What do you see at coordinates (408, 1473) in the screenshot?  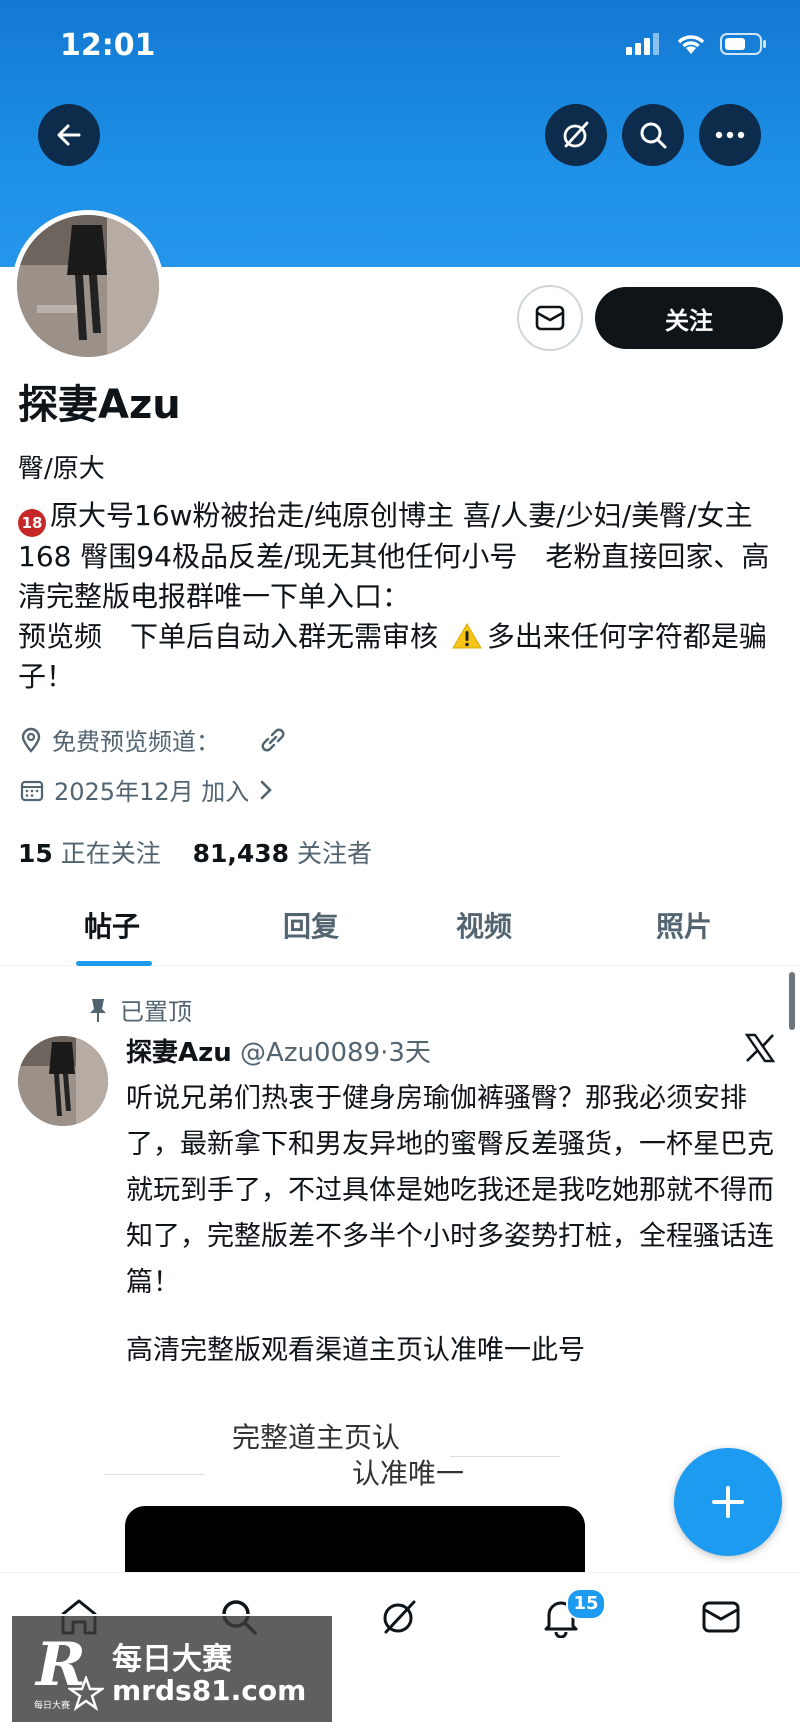 I see `media-caption-2: 认准唯一` at bounding box center [408, 1473].